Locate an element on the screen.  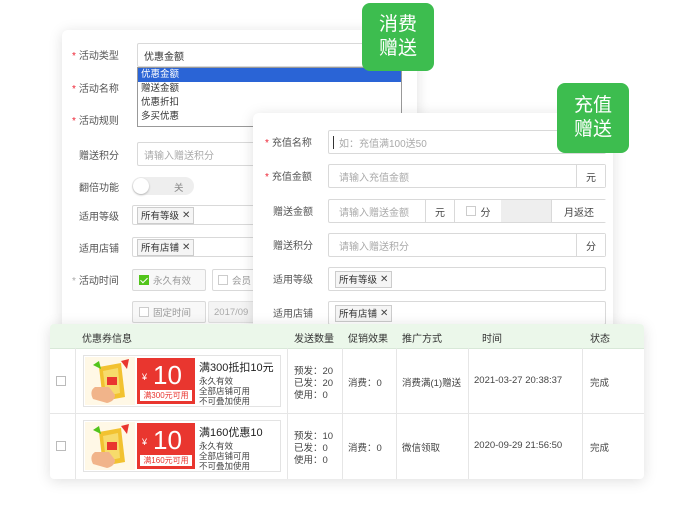
text-cursor is located at coordinates (333, 142).